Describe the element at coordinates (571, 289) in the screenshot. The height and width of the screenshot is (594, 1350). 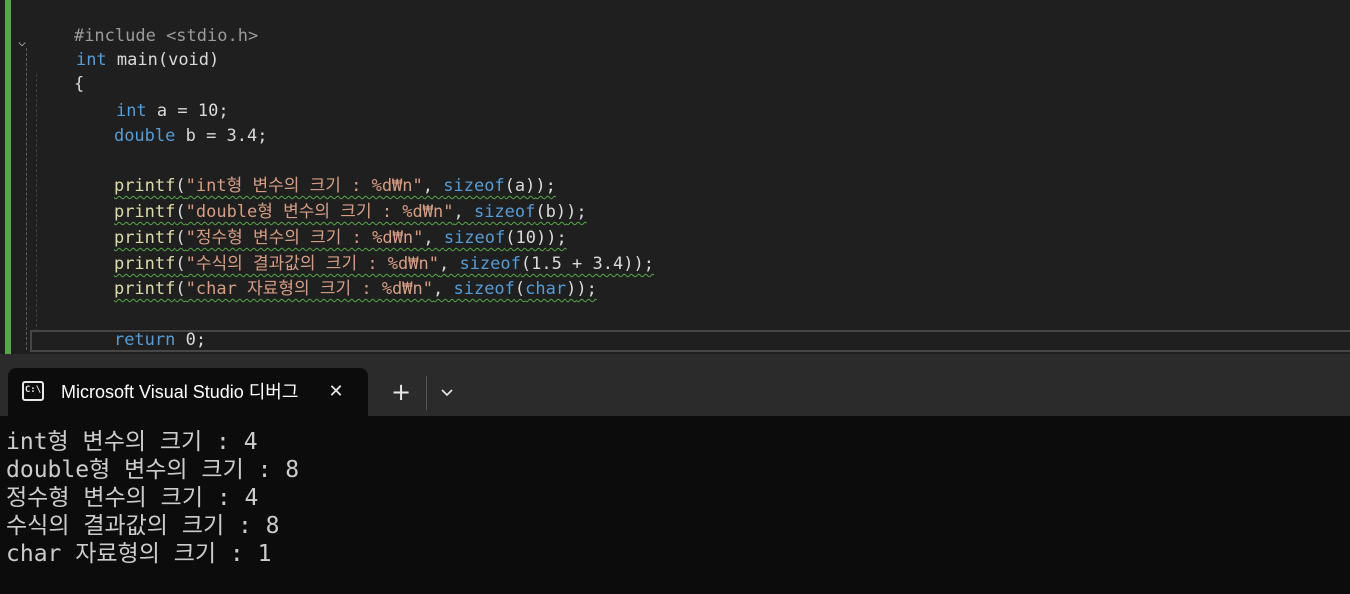
I see `code-text: )` at that location.